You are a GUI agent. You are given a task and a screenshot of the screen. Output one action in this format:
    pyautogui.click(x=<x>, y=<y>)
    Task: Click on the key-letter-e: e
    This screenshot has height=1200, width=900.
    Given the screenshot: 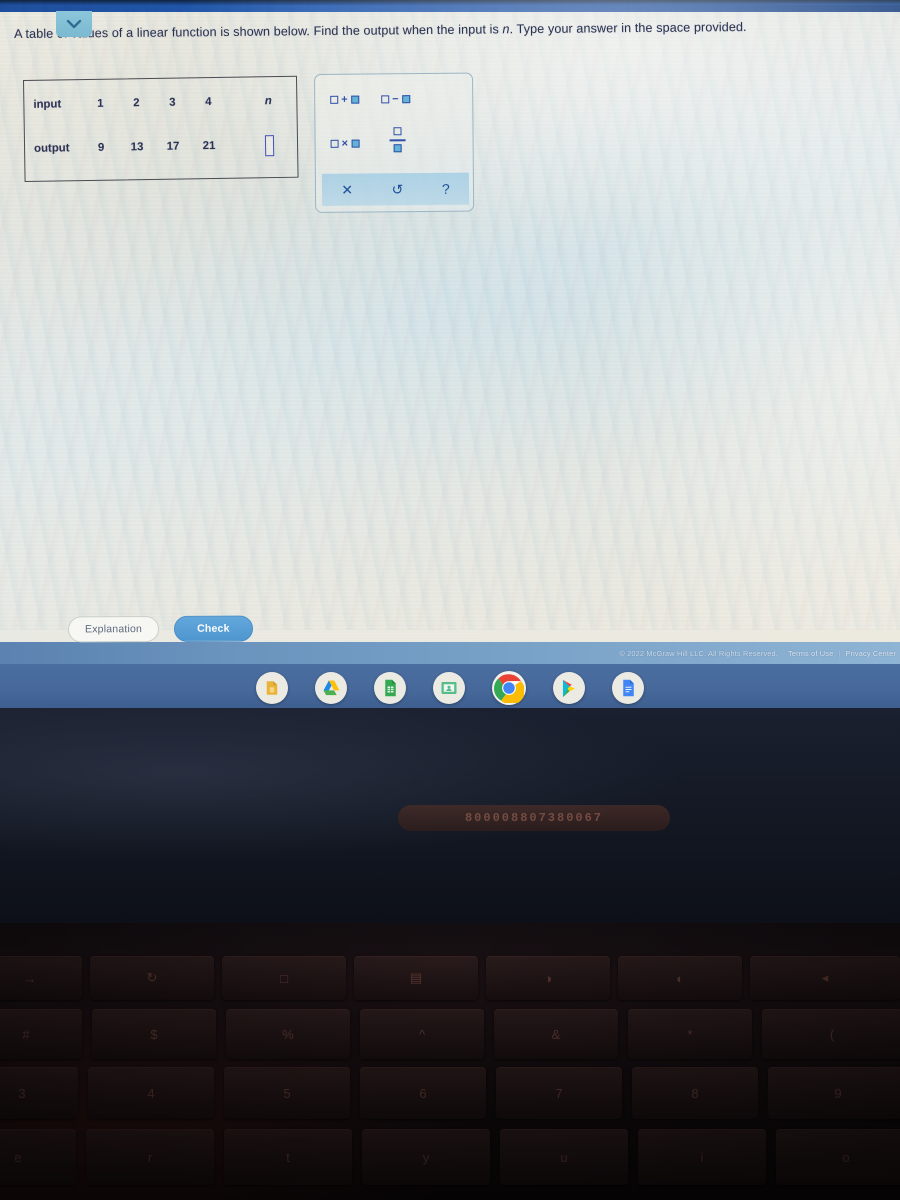 What is the action you would take?
    pyautogui.click(x=38, y=1157)
    